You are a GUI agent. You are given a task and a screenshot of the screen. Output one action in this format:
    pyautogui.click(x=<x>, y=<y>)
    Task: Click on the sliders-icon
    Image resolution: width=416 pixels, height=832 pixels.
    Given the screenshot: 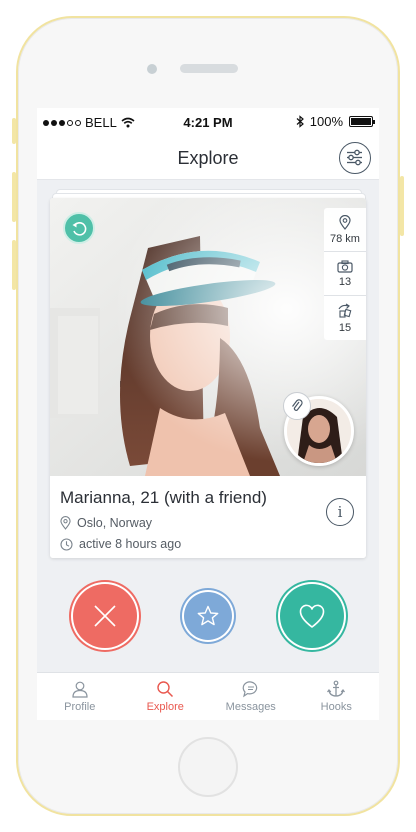 What is the action you would take?
    pyautogui.click(x=354, y=157)
    